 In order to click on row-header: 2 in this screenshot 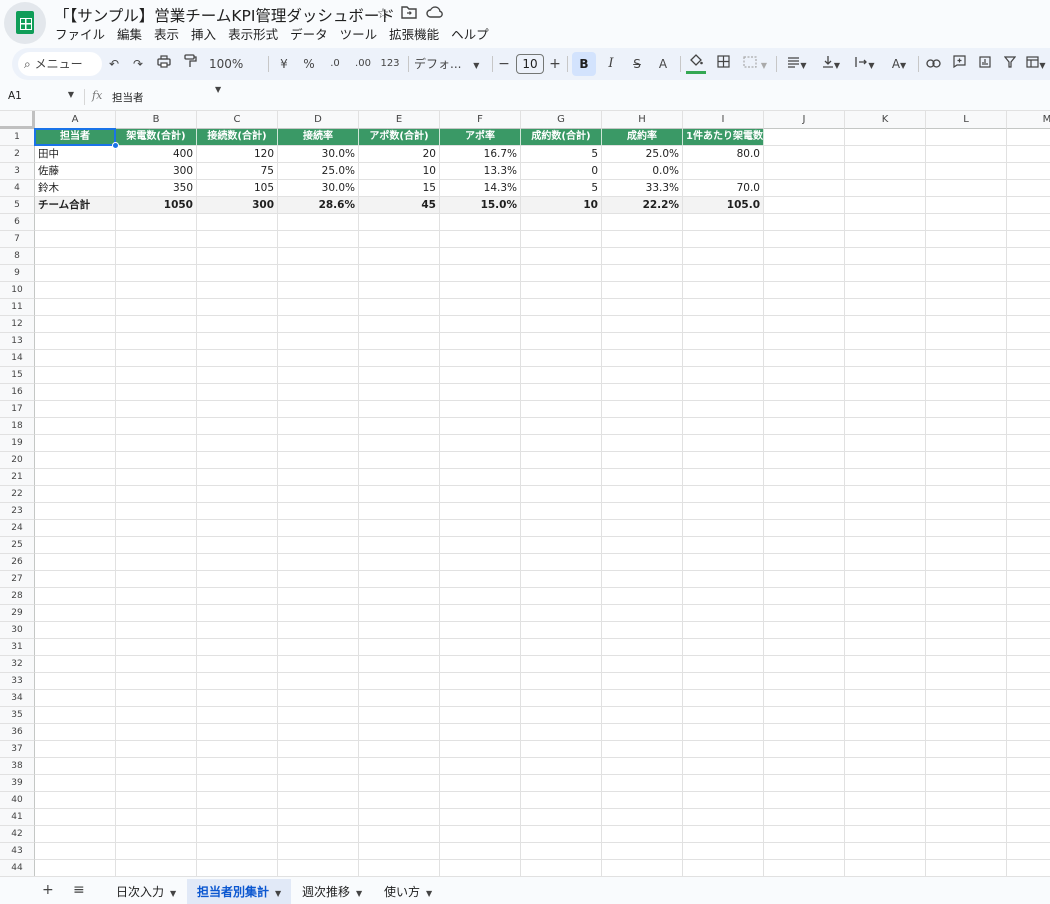, I will do `click(17, 154)`.